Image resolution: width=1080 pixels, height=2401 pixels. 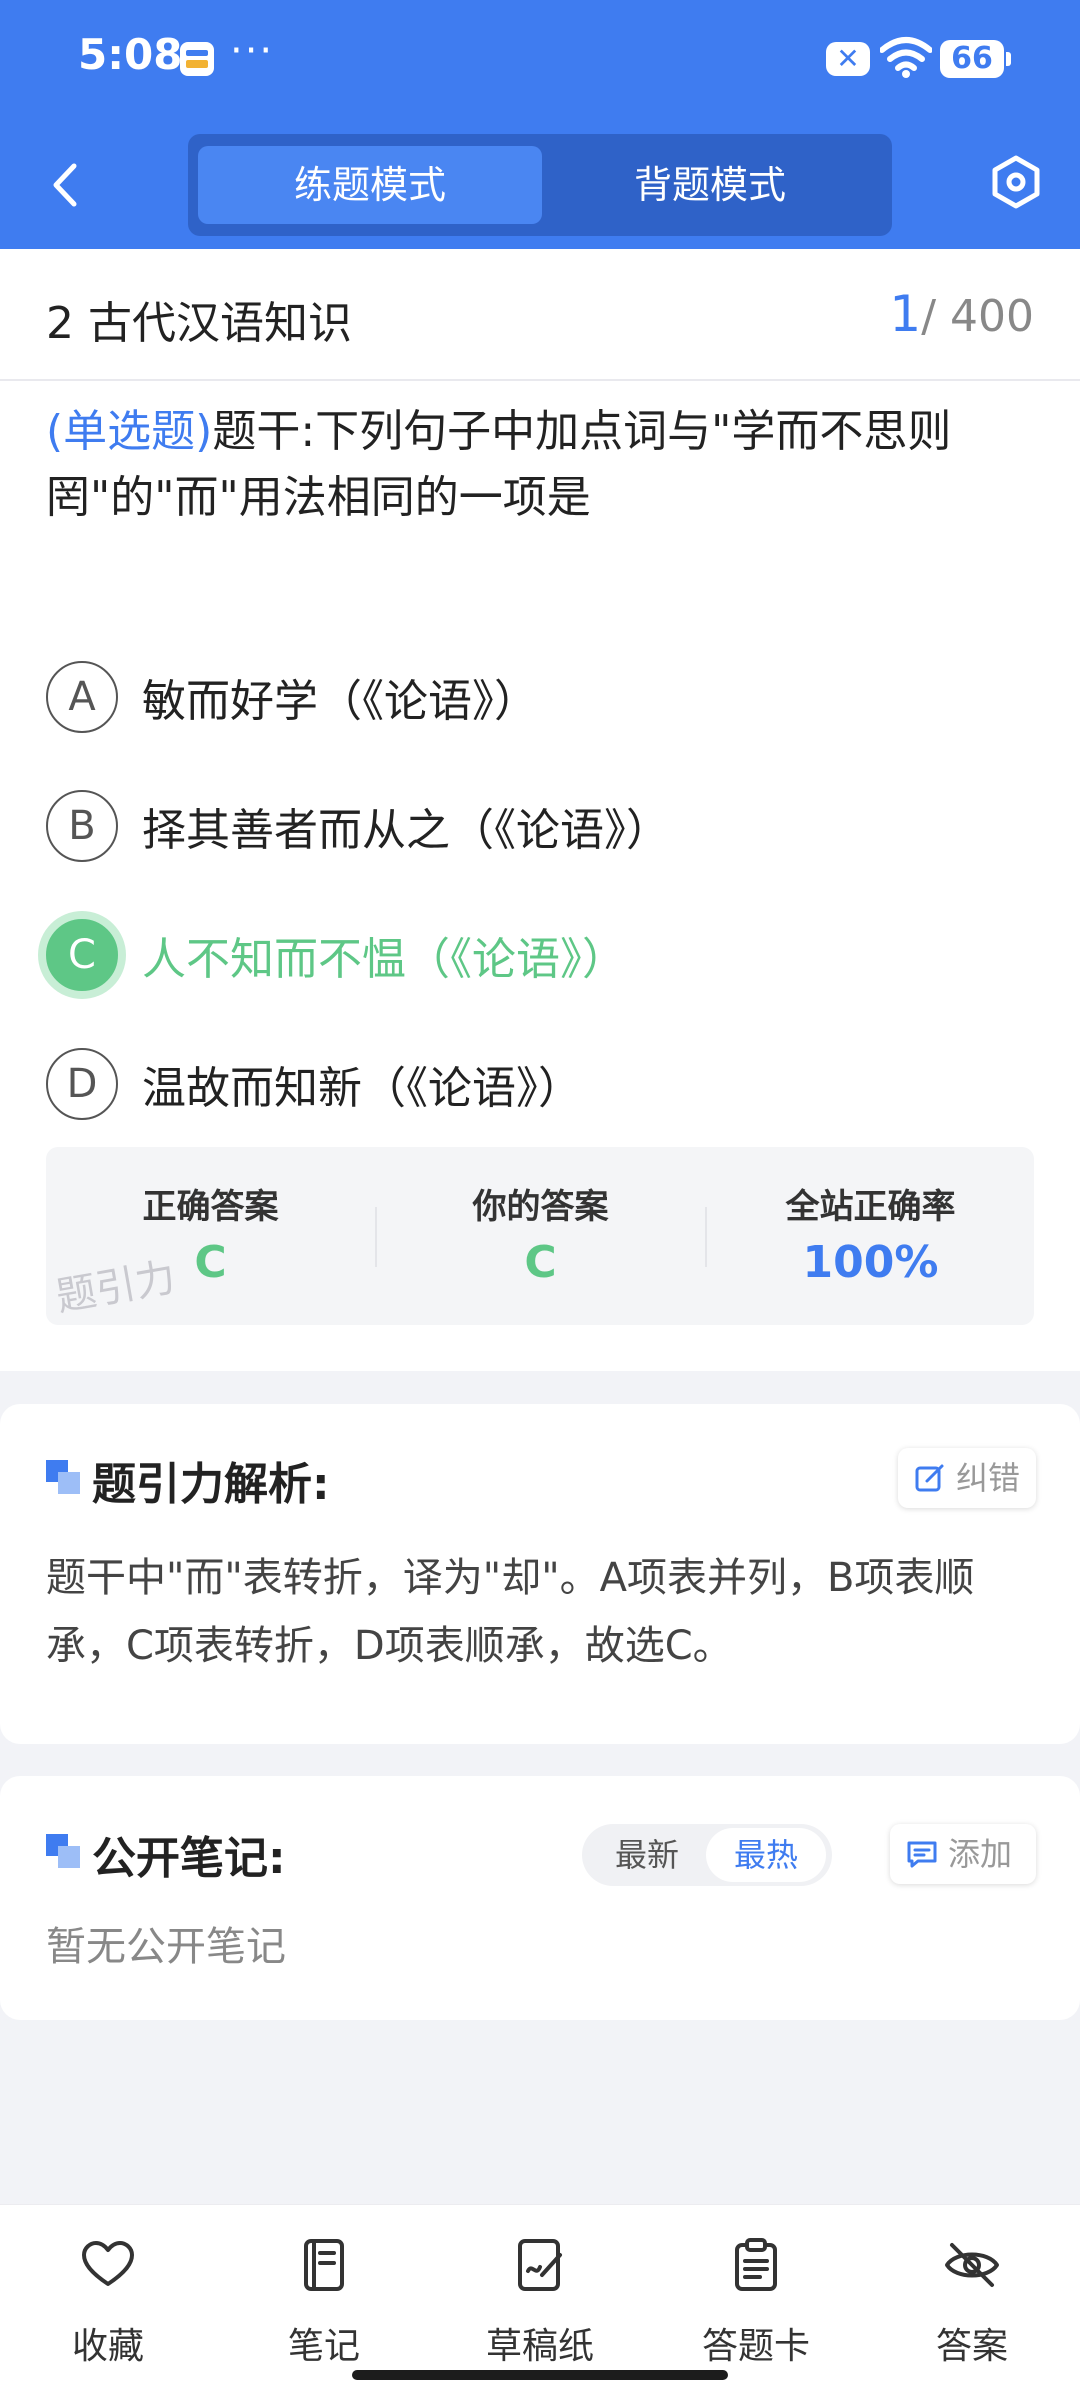 I want to click on option-letter: B, so click(x=82, y=826).